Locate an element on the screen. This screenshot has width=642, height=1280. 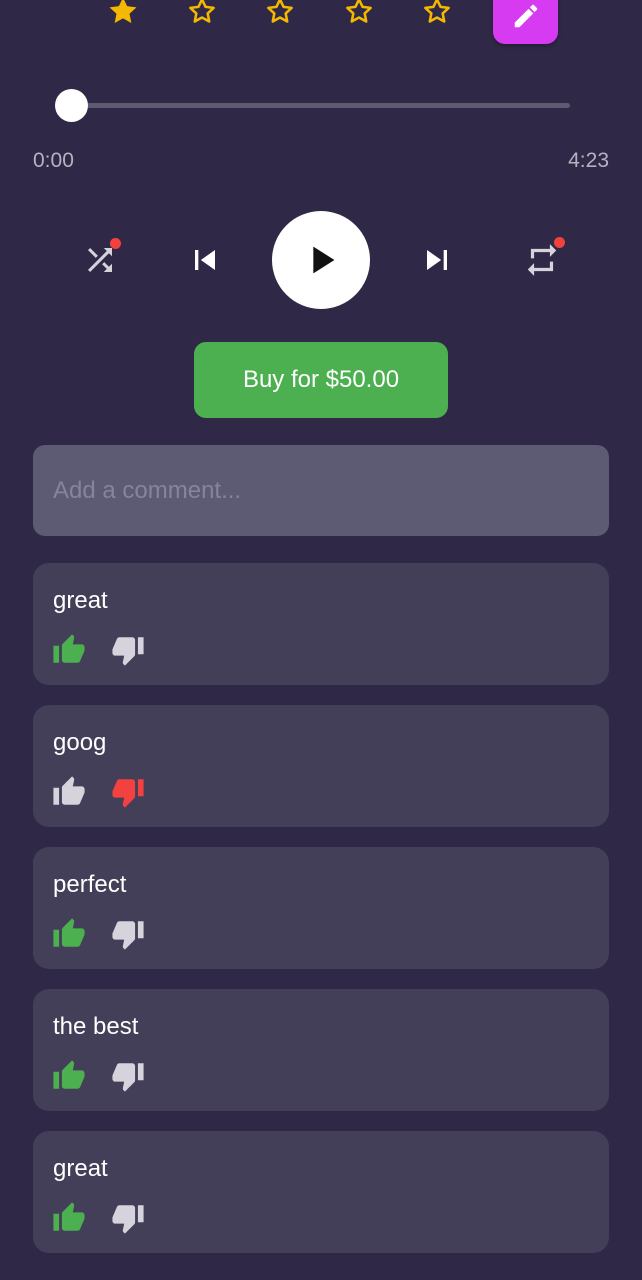
comment-card: perfect is located at coordinates (321, 908).